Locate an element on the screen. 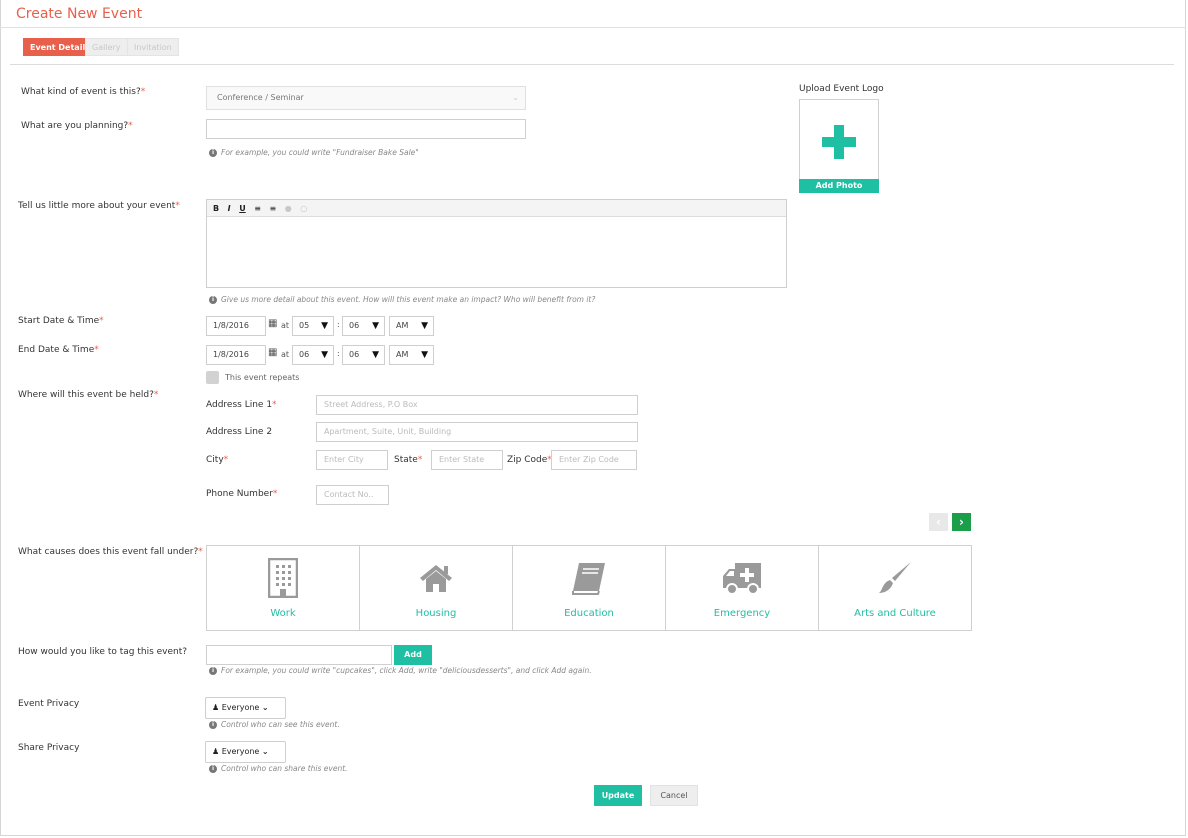 The image size is (1188, 838). chevron-left-icon: ‹ is located at coordinates (938, 522).